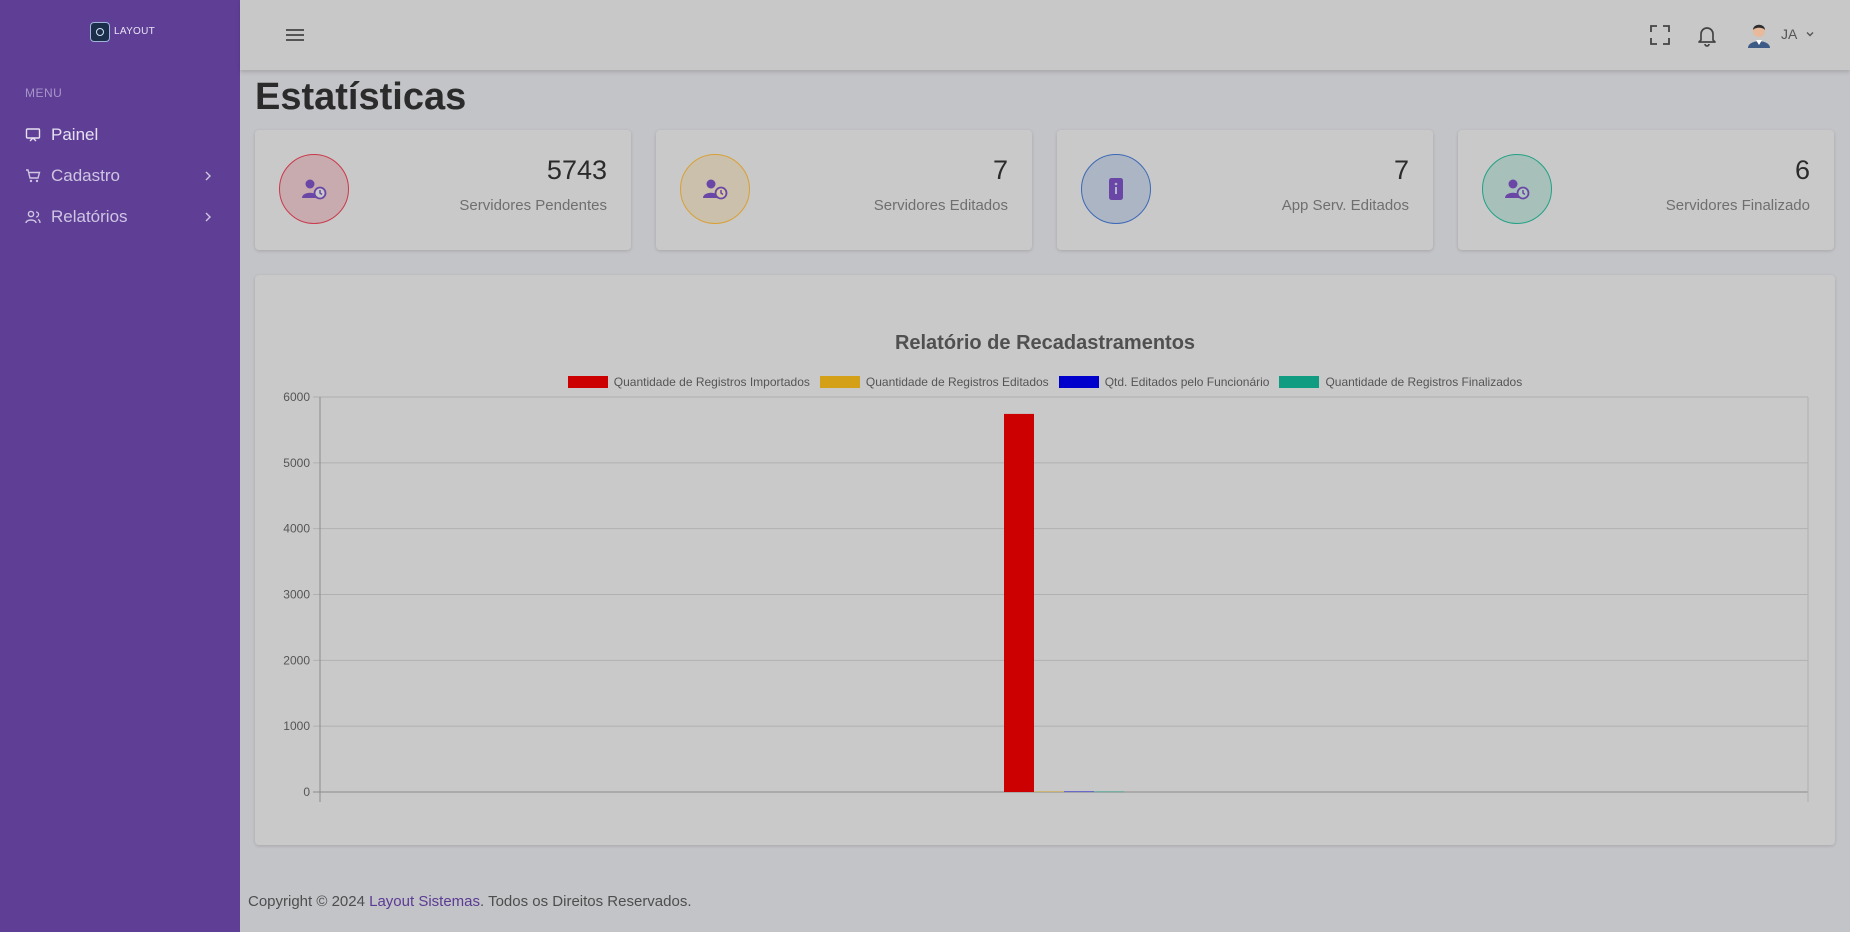 This screenshot has width=1850, height=932. Describe the element at coordinates (295, 35) in the screenshot. I see `hamburger-menu-icon` at that location.